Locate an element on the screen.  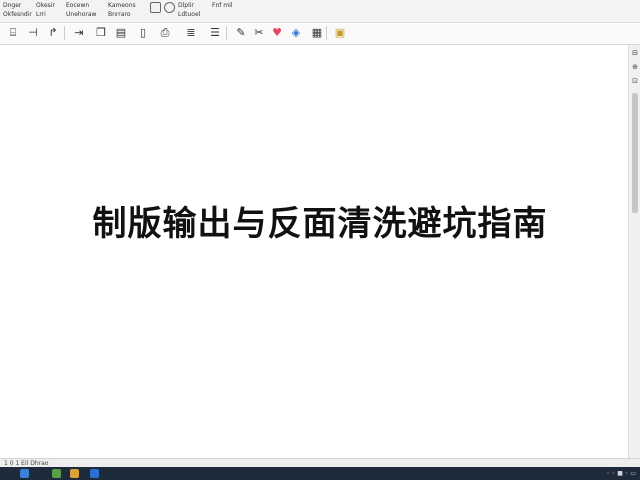
menu-label: Dnger is located at coordinates (12, 5).